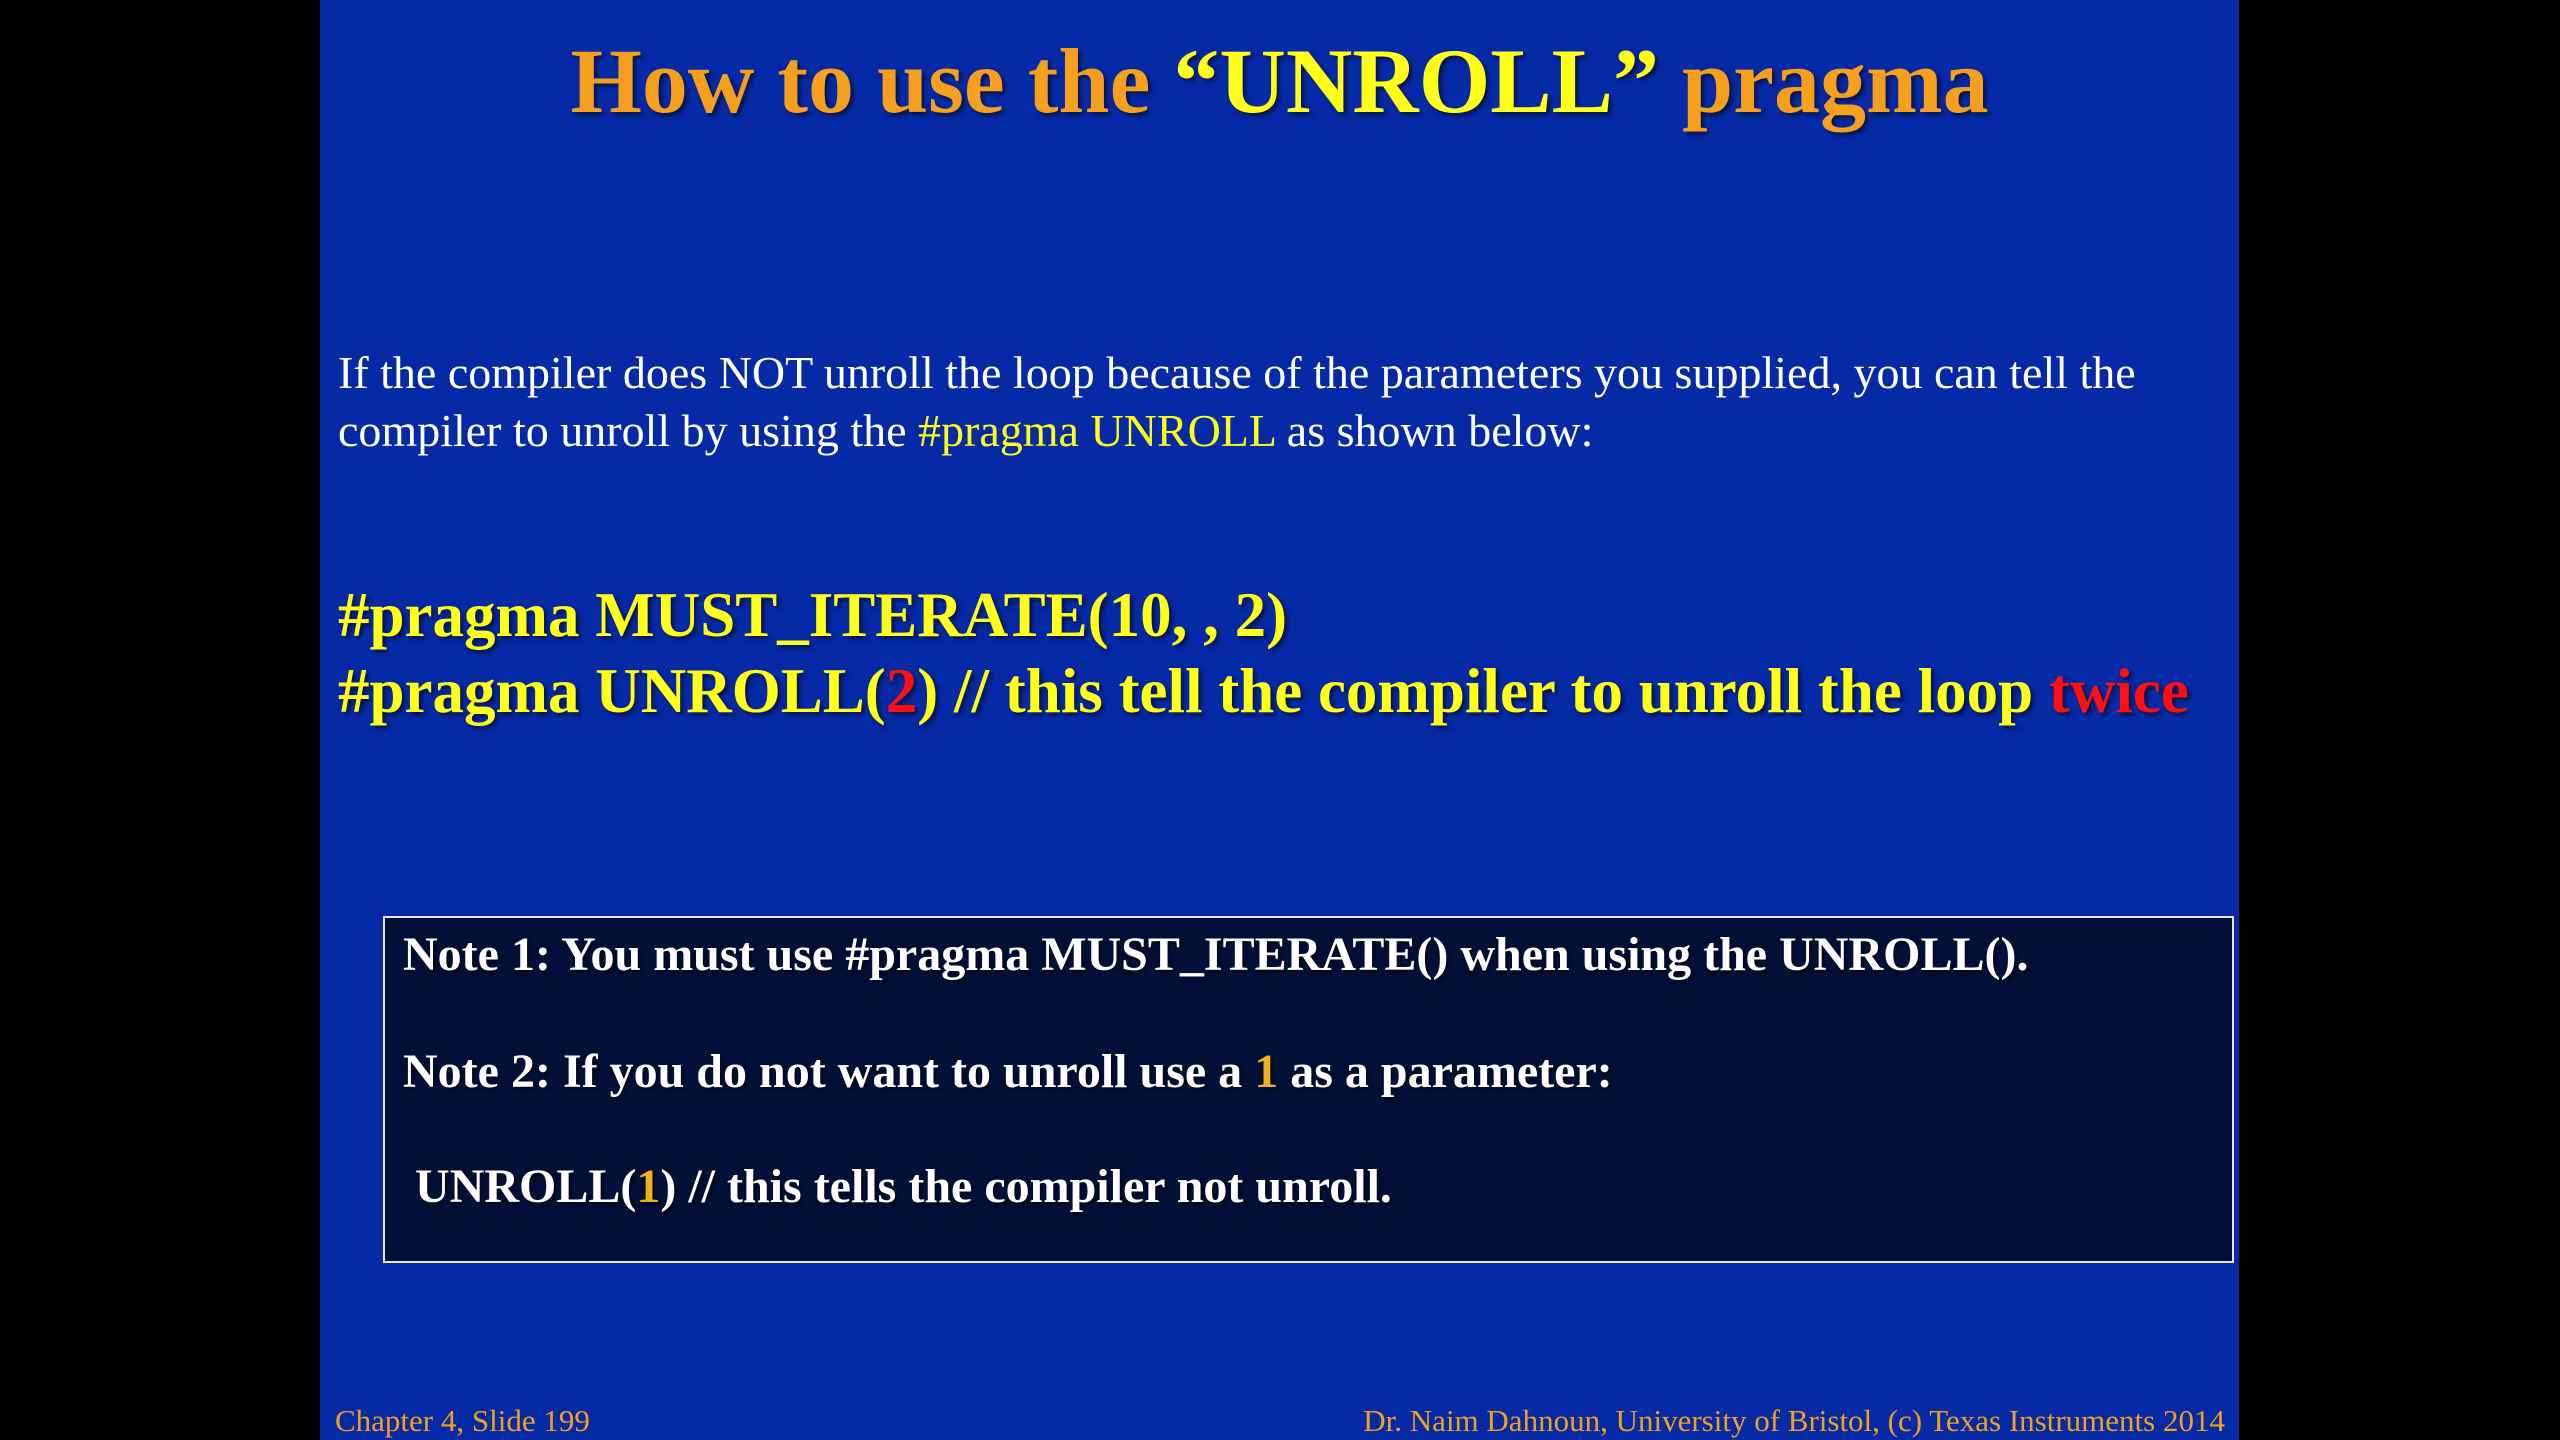  Describe the element at coordinates (526, 1186) in the screenshot. I see `note-3-prefix: UNROLL(` at that location.